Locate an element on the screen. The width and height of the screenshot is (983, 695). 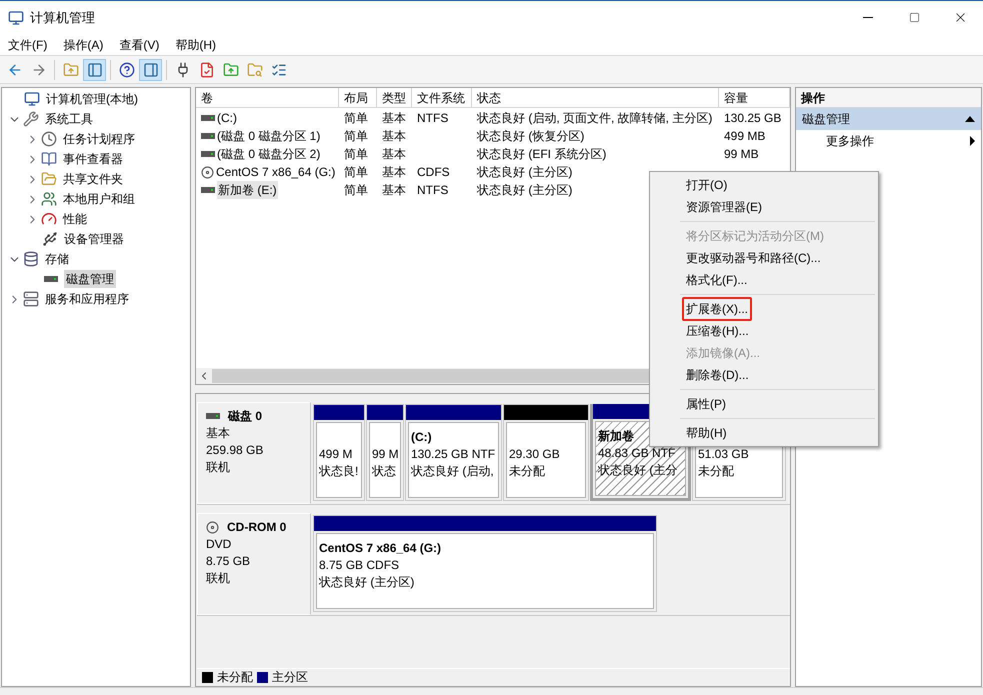
tree-item: 系统工具 is located at coordinates (69, 119).